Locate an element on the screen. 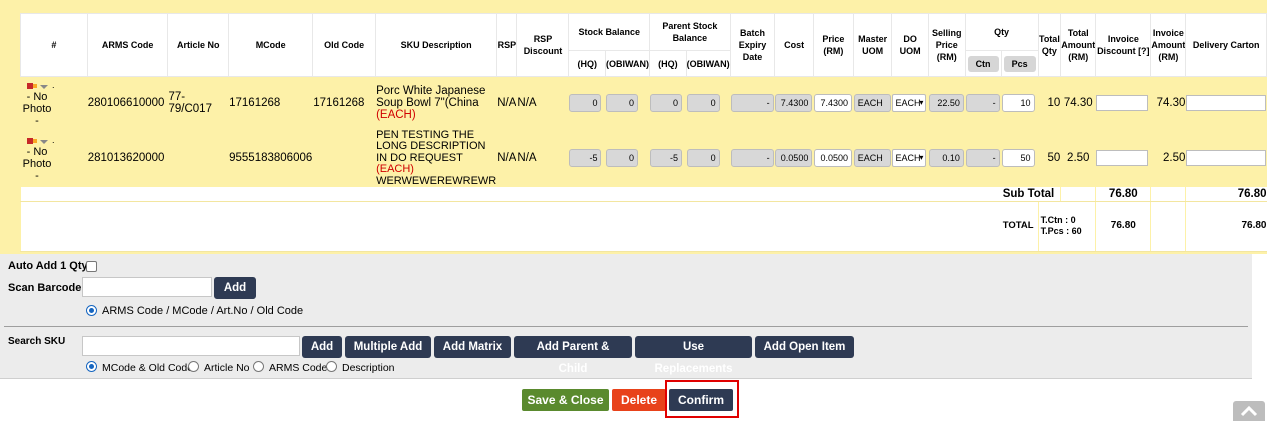 This screenshot has height=424, width=1267. total-label: TOTAL is located at coordinates (529, 226).